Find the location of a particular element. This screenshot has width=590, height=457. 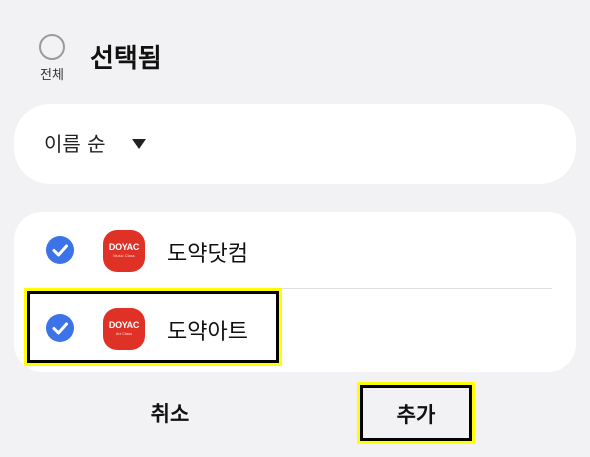

add-button: 추가 is located at coordinates (416, 413).